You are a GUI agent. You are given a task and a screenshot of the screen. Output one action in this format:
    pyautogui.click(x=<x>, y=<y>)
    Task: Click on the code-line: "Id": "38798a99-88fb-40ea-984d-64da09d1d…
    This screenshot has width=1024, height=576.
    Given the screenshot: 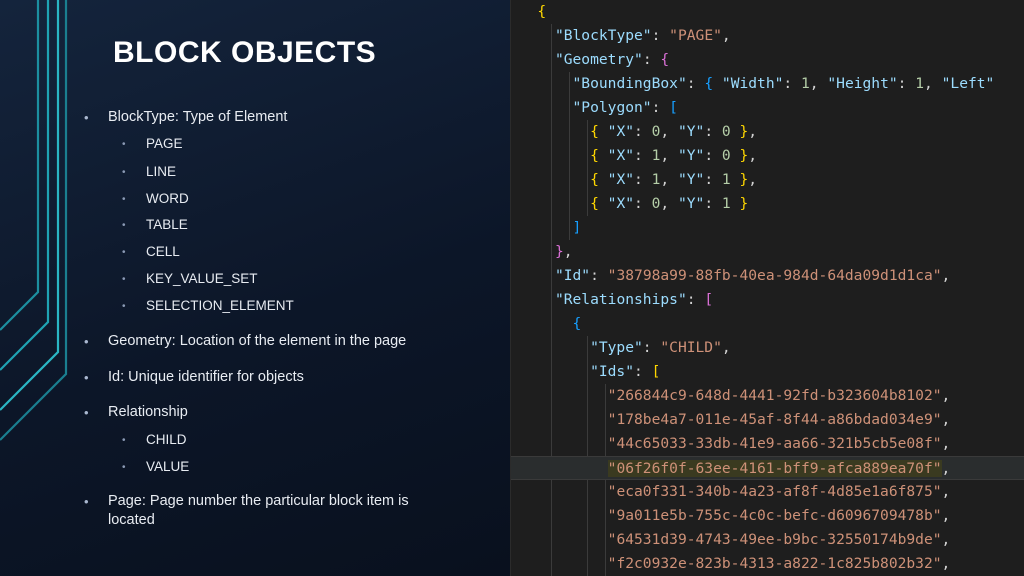 What is the action you would take?
    pyautogui.click(x=752, y=275)
    